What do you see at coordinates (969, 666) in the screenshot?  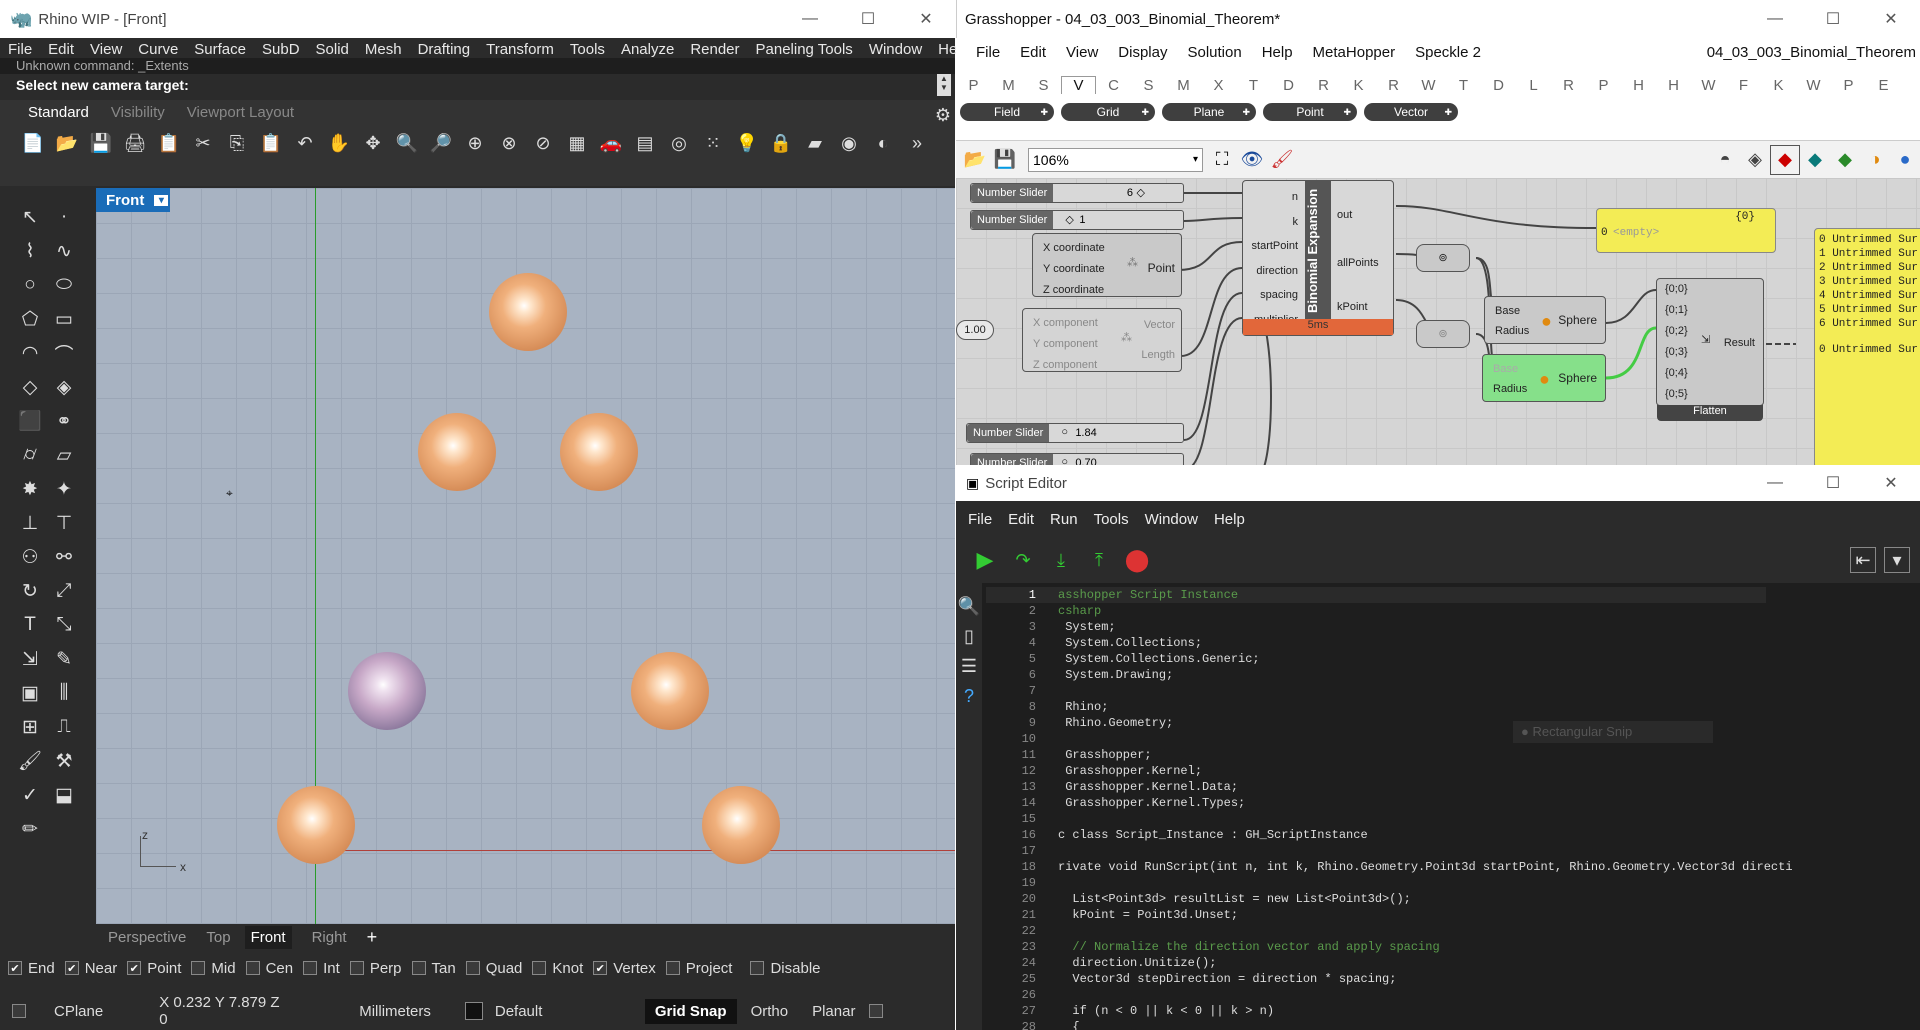 I see `list-icon: ☰` at bounding box center [969, 666].